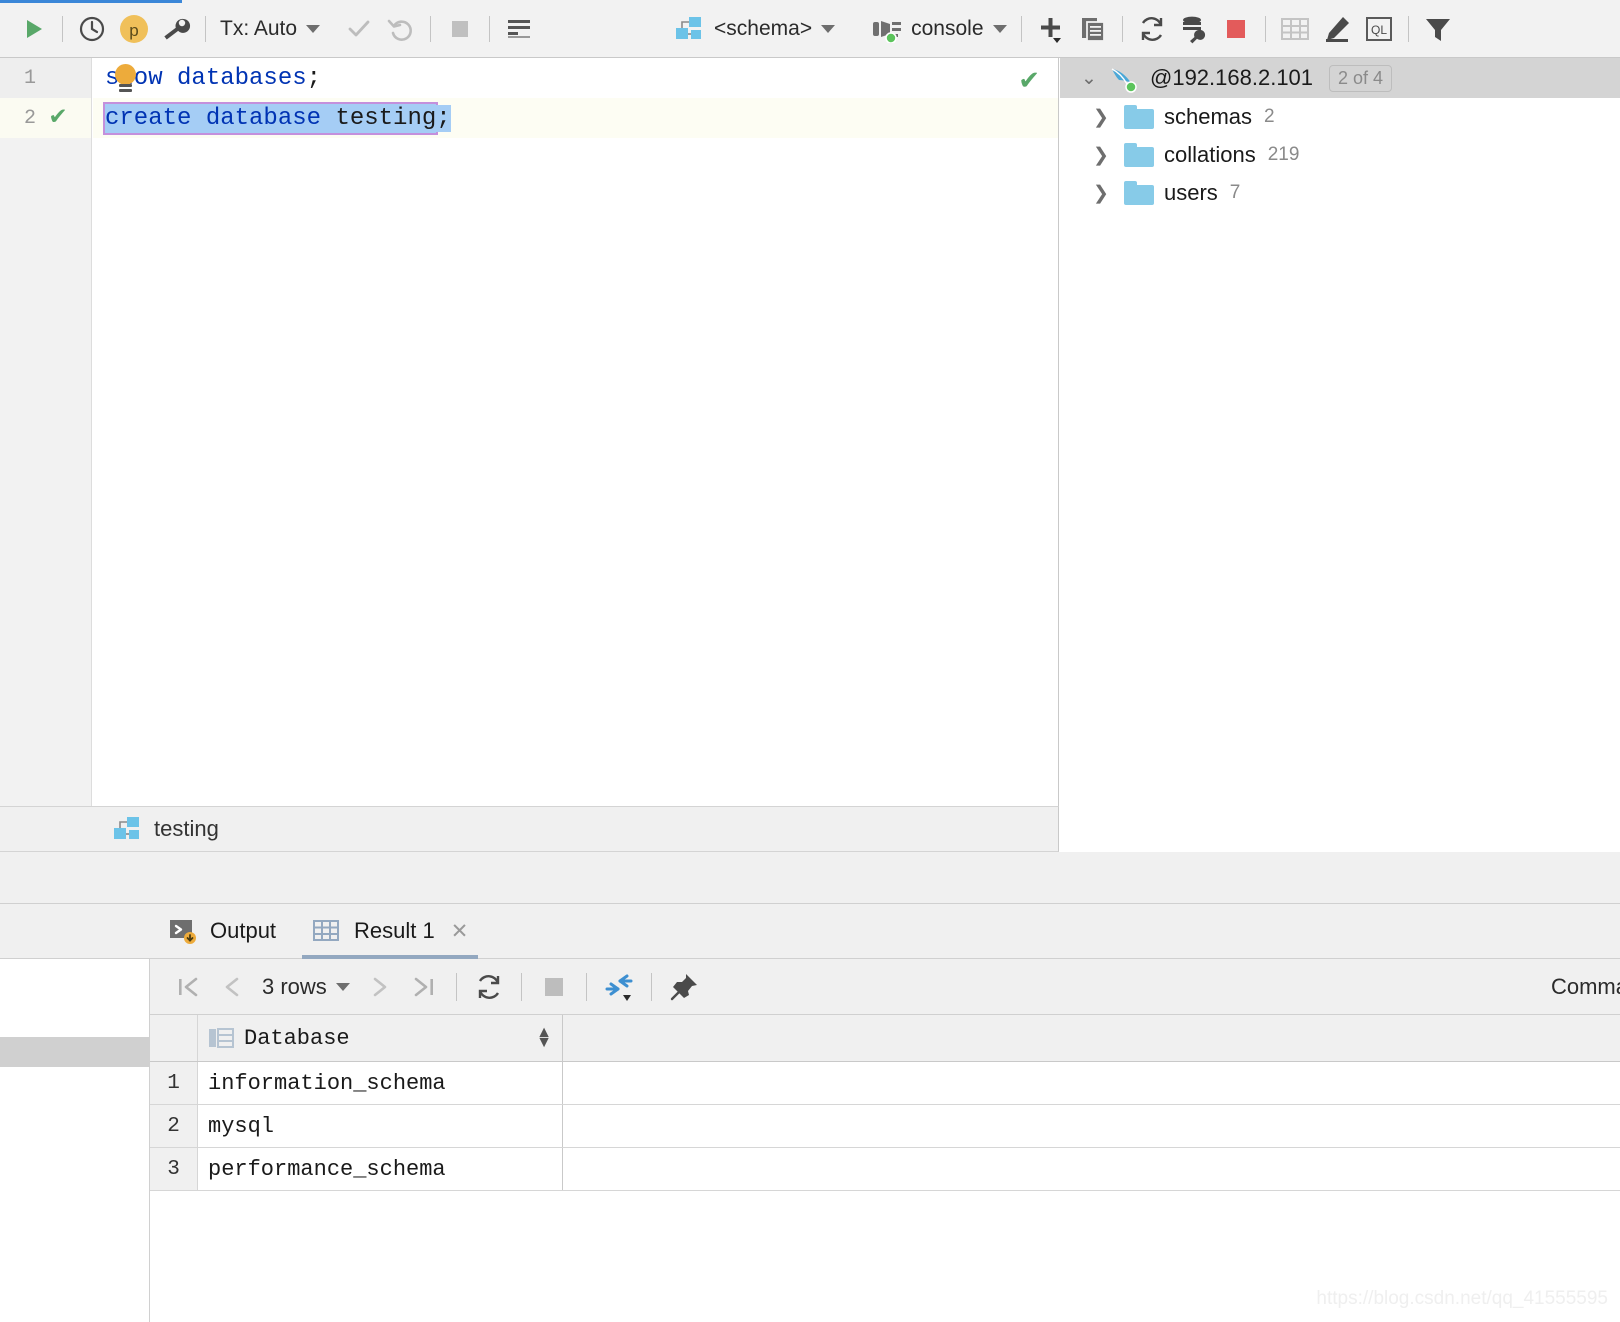 The image size is (1620, 1322). I want to click on sort-toggle-icon: ▲ ▼, so click(544, 1038).